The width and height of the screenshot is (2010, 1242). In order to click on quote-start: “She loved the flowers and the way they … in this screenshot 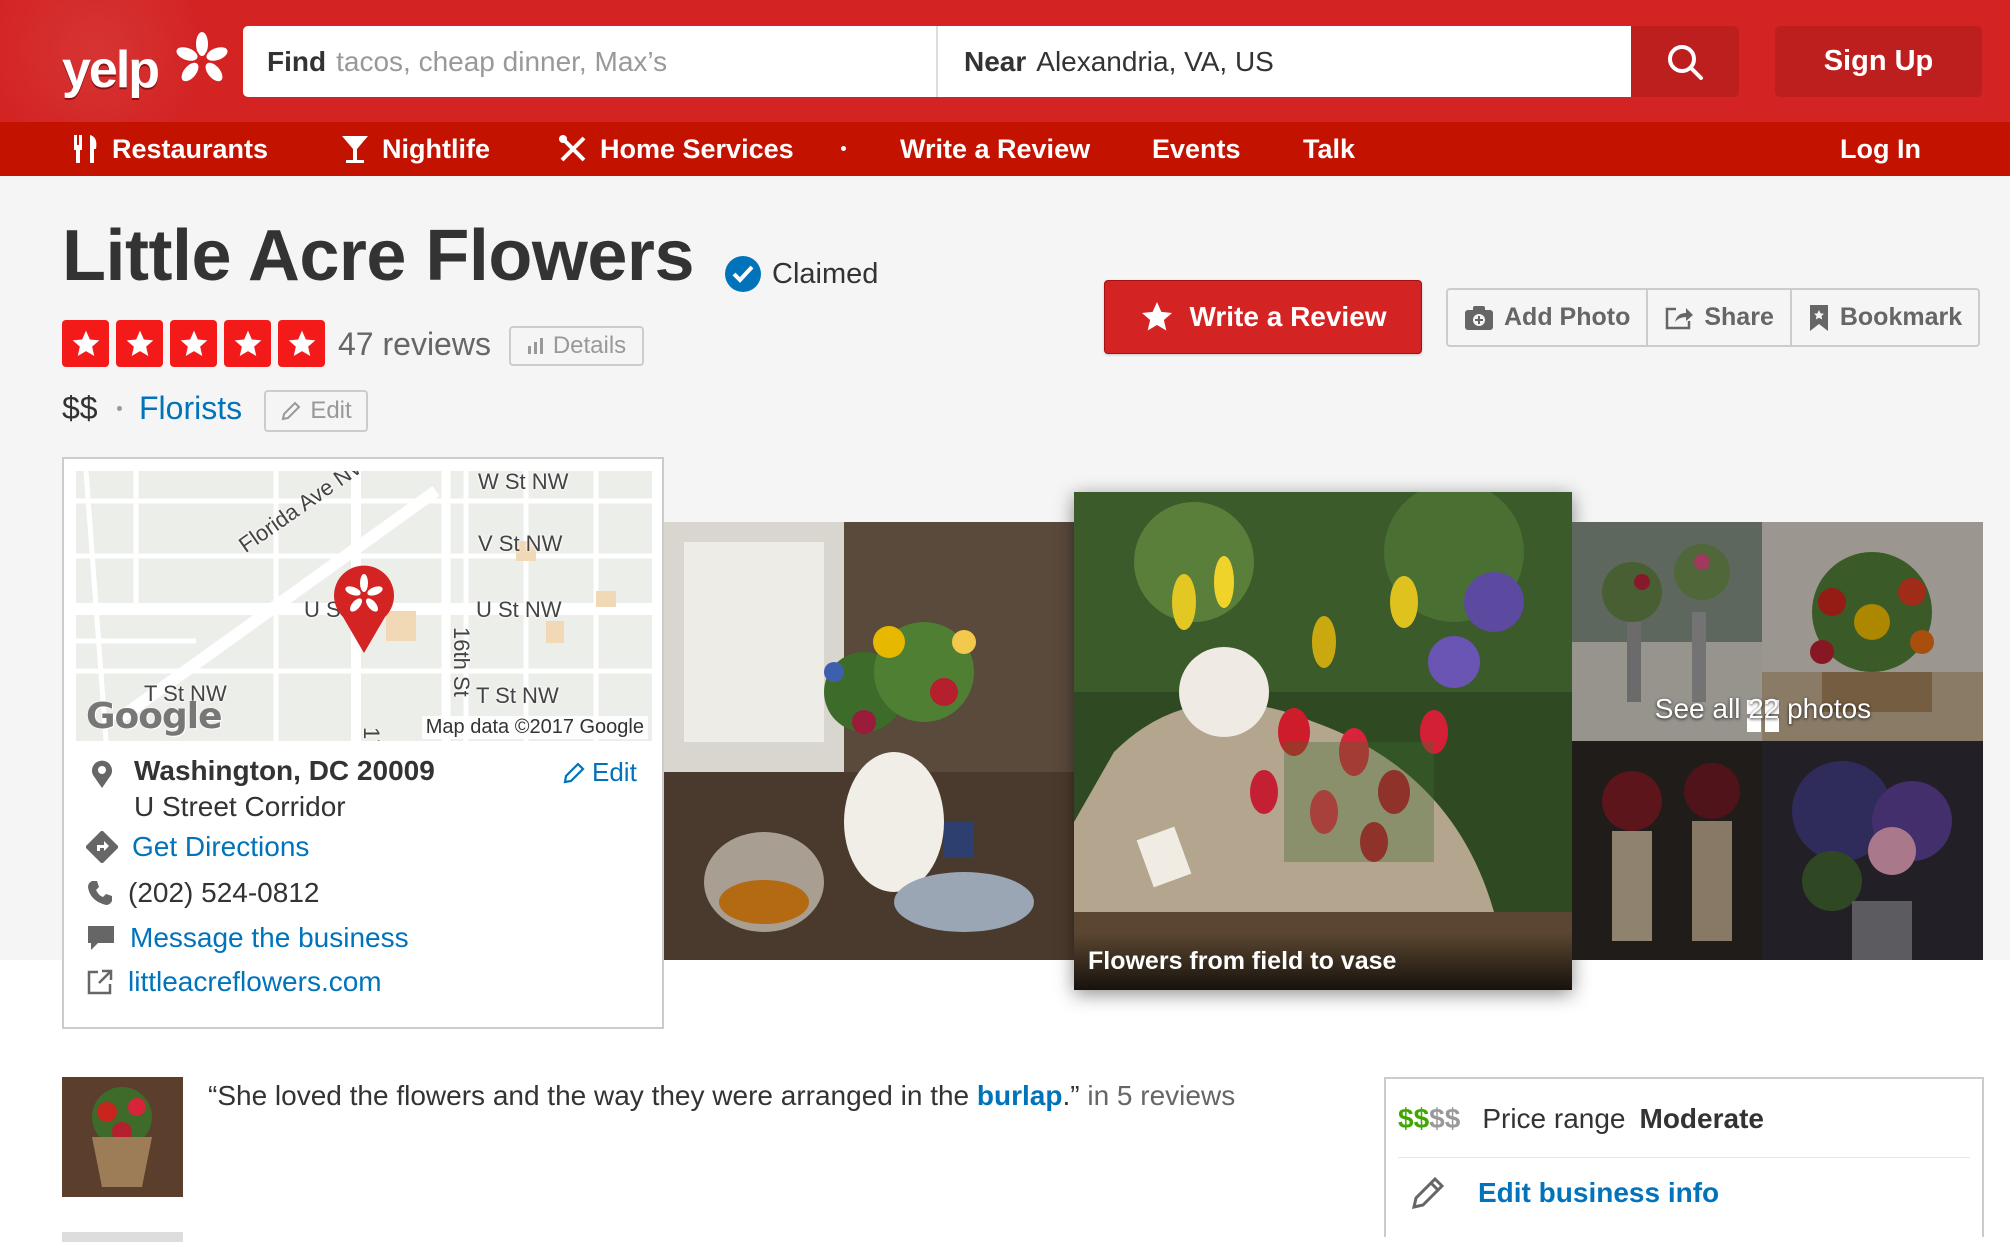, I will do `click(592, 1095)`.